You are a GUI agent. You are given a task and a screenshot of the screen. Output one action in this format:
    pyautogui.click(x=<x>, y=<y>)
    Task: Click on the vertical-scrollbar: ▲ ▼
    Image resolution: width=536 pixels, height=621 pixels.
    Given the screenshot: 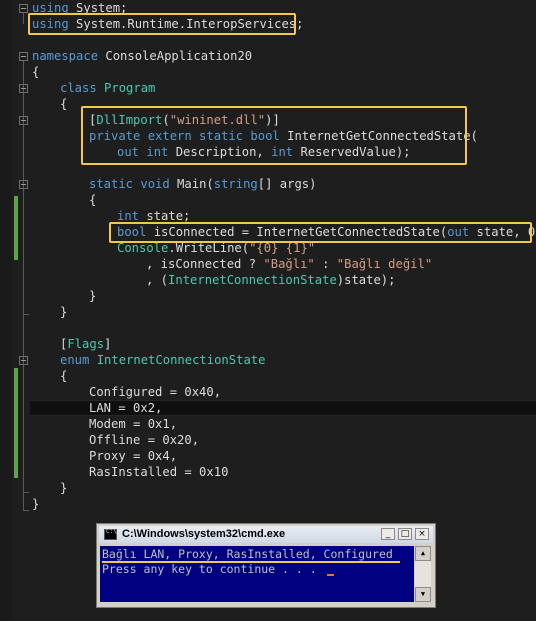 What is the action you would take?
    pyautogui.click(x=423, y=574)
    